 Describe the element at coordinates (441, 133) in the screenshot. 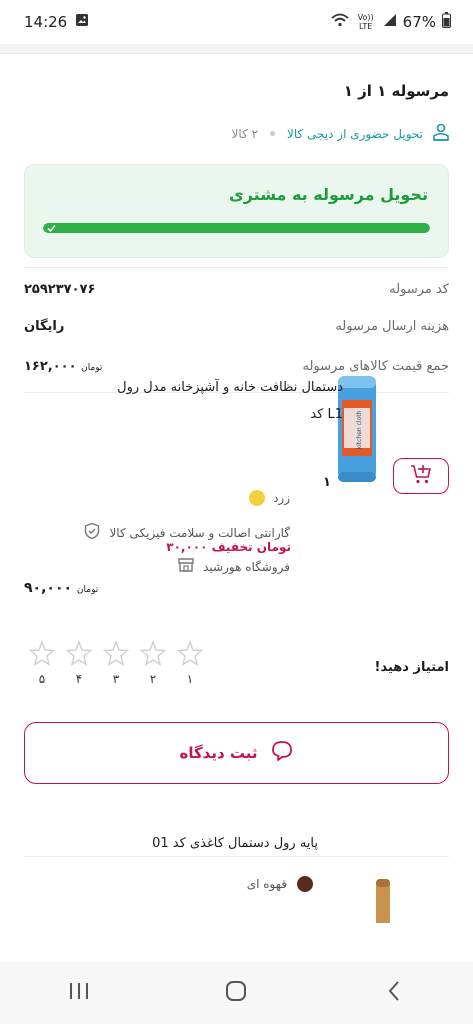

I see `pickup-person-icon` at that location.